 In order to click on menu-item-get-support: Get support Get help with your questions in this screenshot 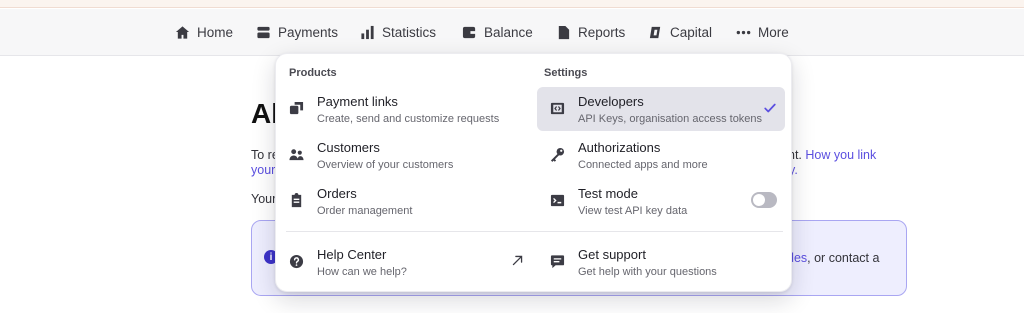, I will do `click(661, 262)`.